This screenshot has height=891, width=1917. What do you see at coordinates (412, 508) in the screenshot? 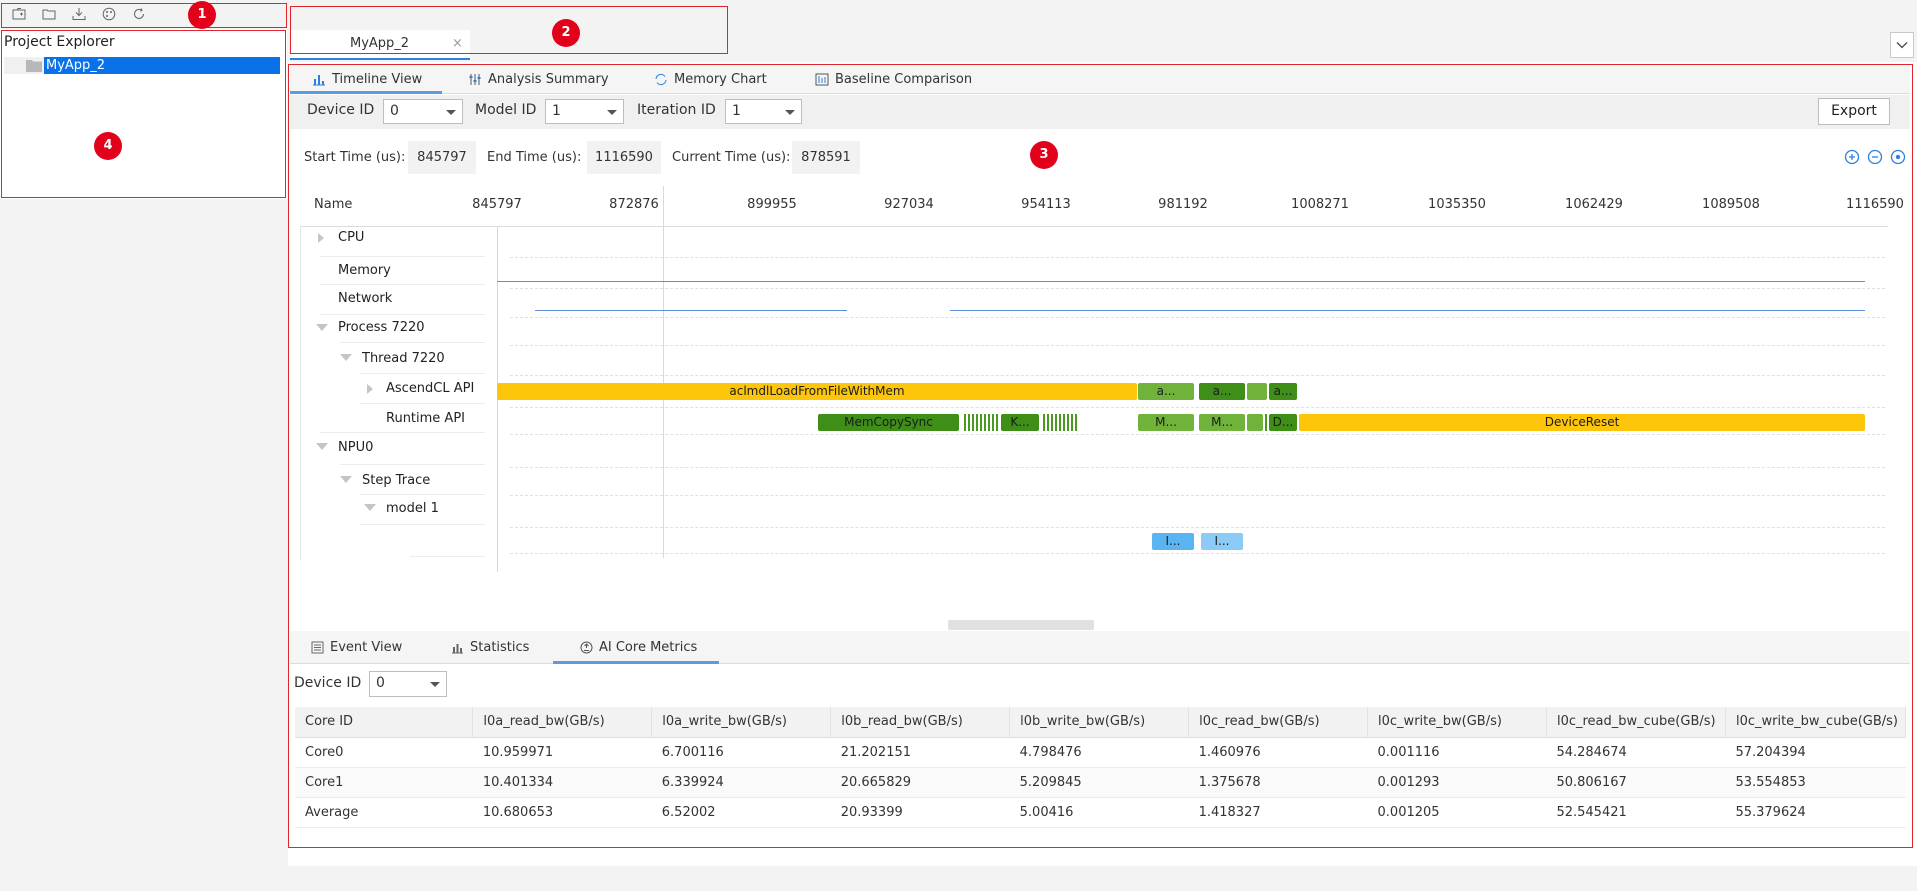
I see `track-model-1: model 1` at bounding box center [412, 508].